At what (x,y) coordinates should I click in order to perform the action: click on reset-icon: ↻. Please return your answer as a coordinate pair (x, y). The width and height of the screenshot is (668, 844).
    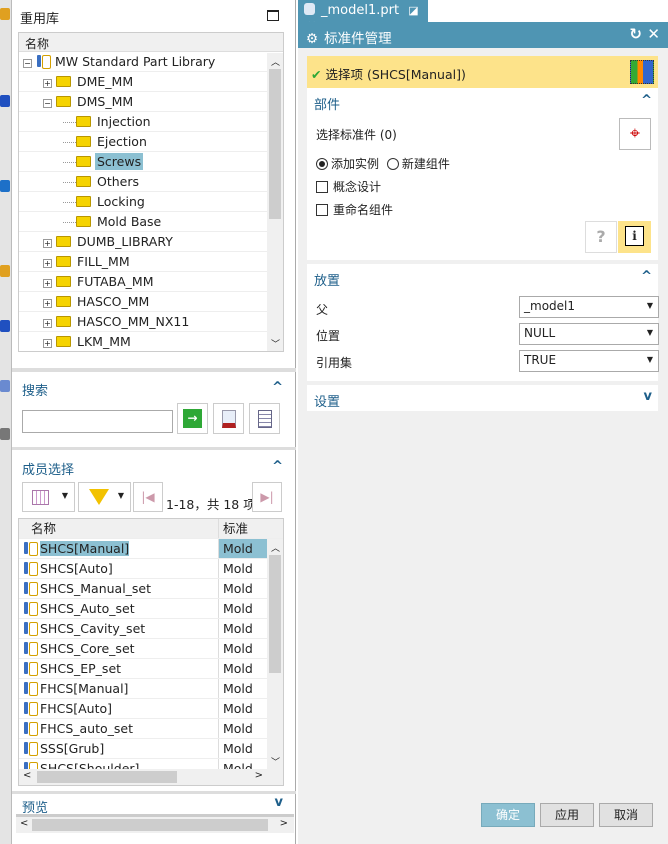
    Looking at the image, I should click on (635, 34).